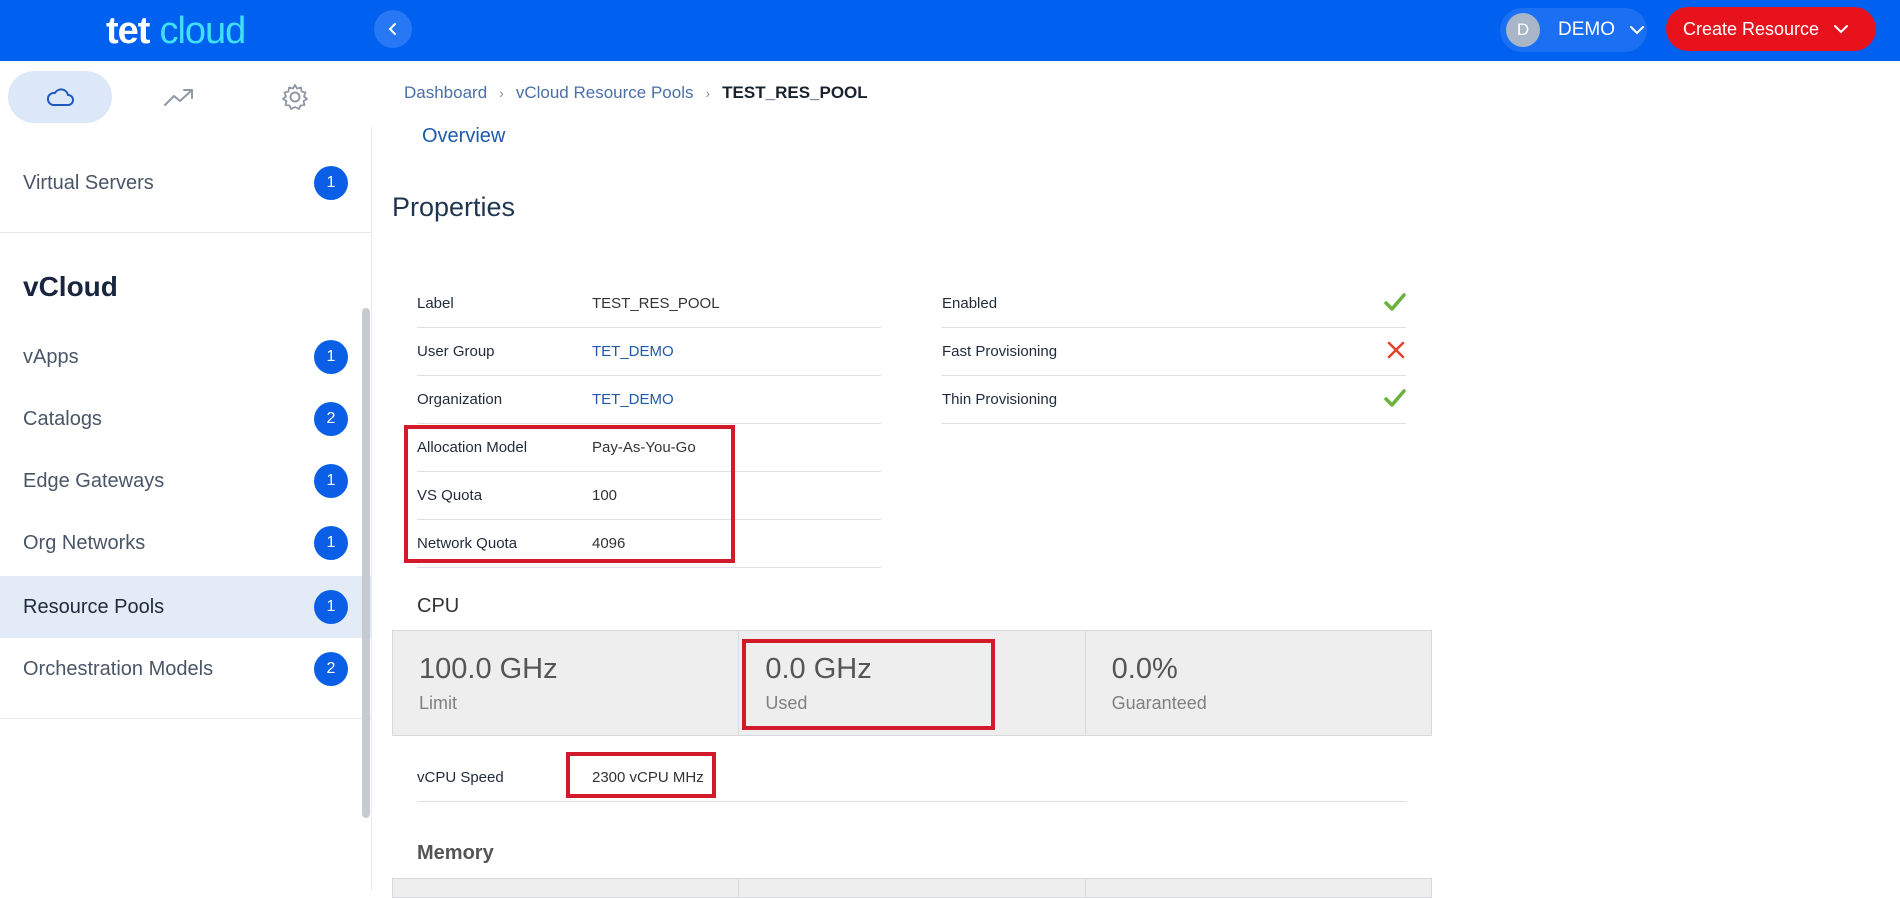 Image resolution: width=1900 pixels, height=898 pixels. I want to click on sidebar-item-edge-gateways: Edge Gateways 1, so click(186, 481).